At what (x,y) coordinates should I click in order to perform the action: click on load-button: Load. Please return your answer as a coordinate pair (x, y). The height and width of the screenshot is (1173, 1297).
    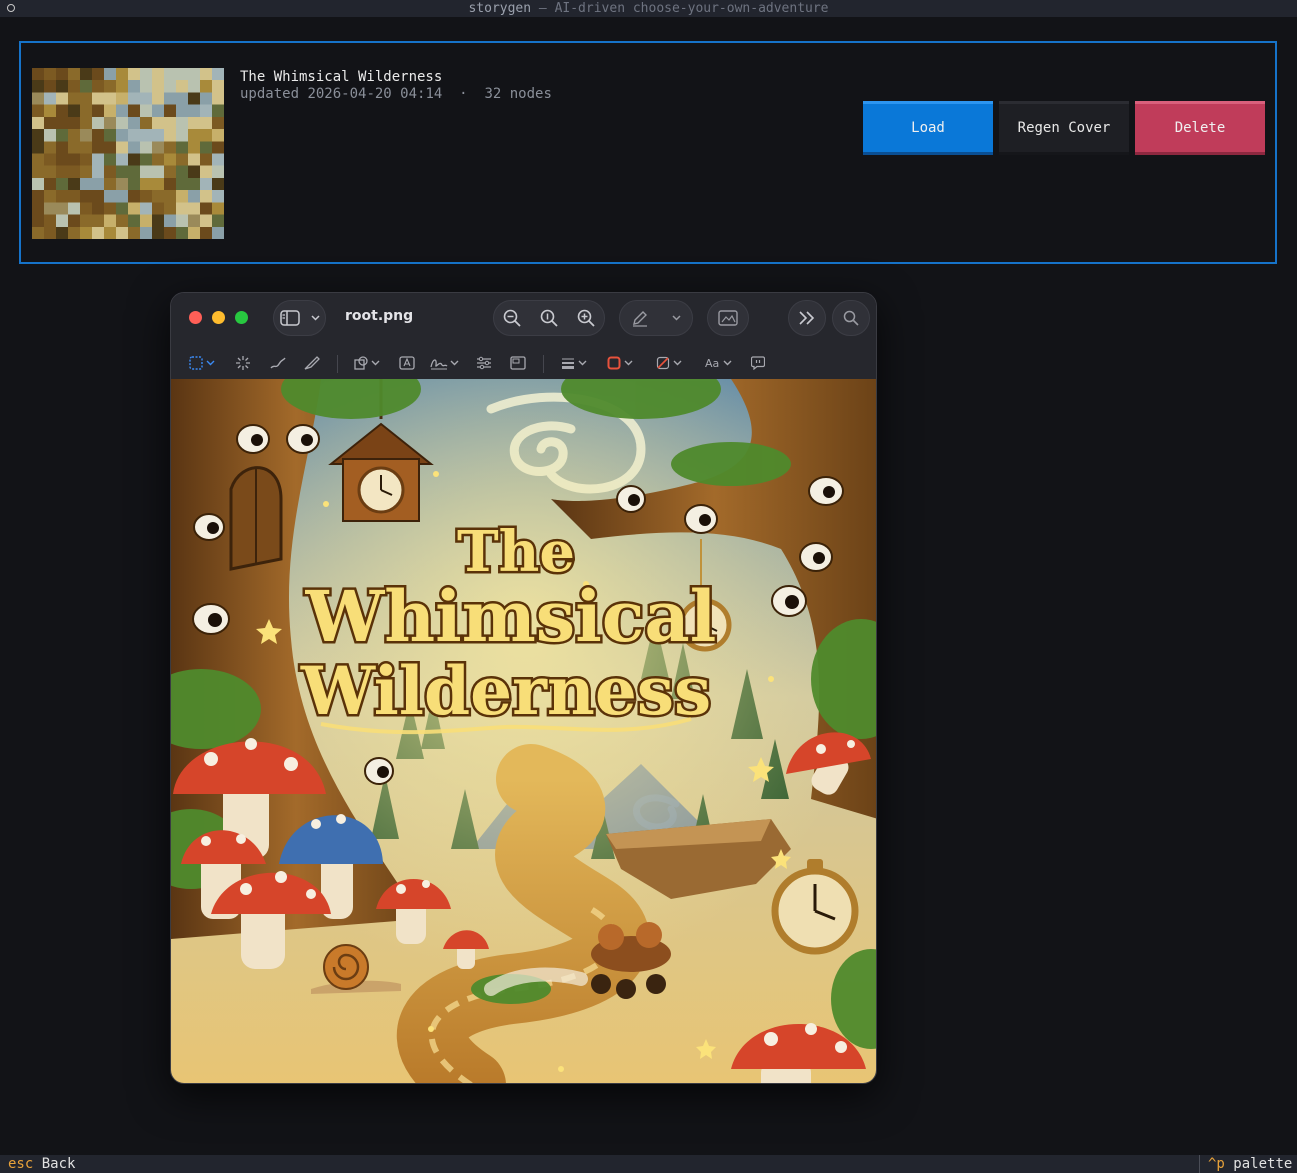
    Looking at the image, I should click on (928, 128).